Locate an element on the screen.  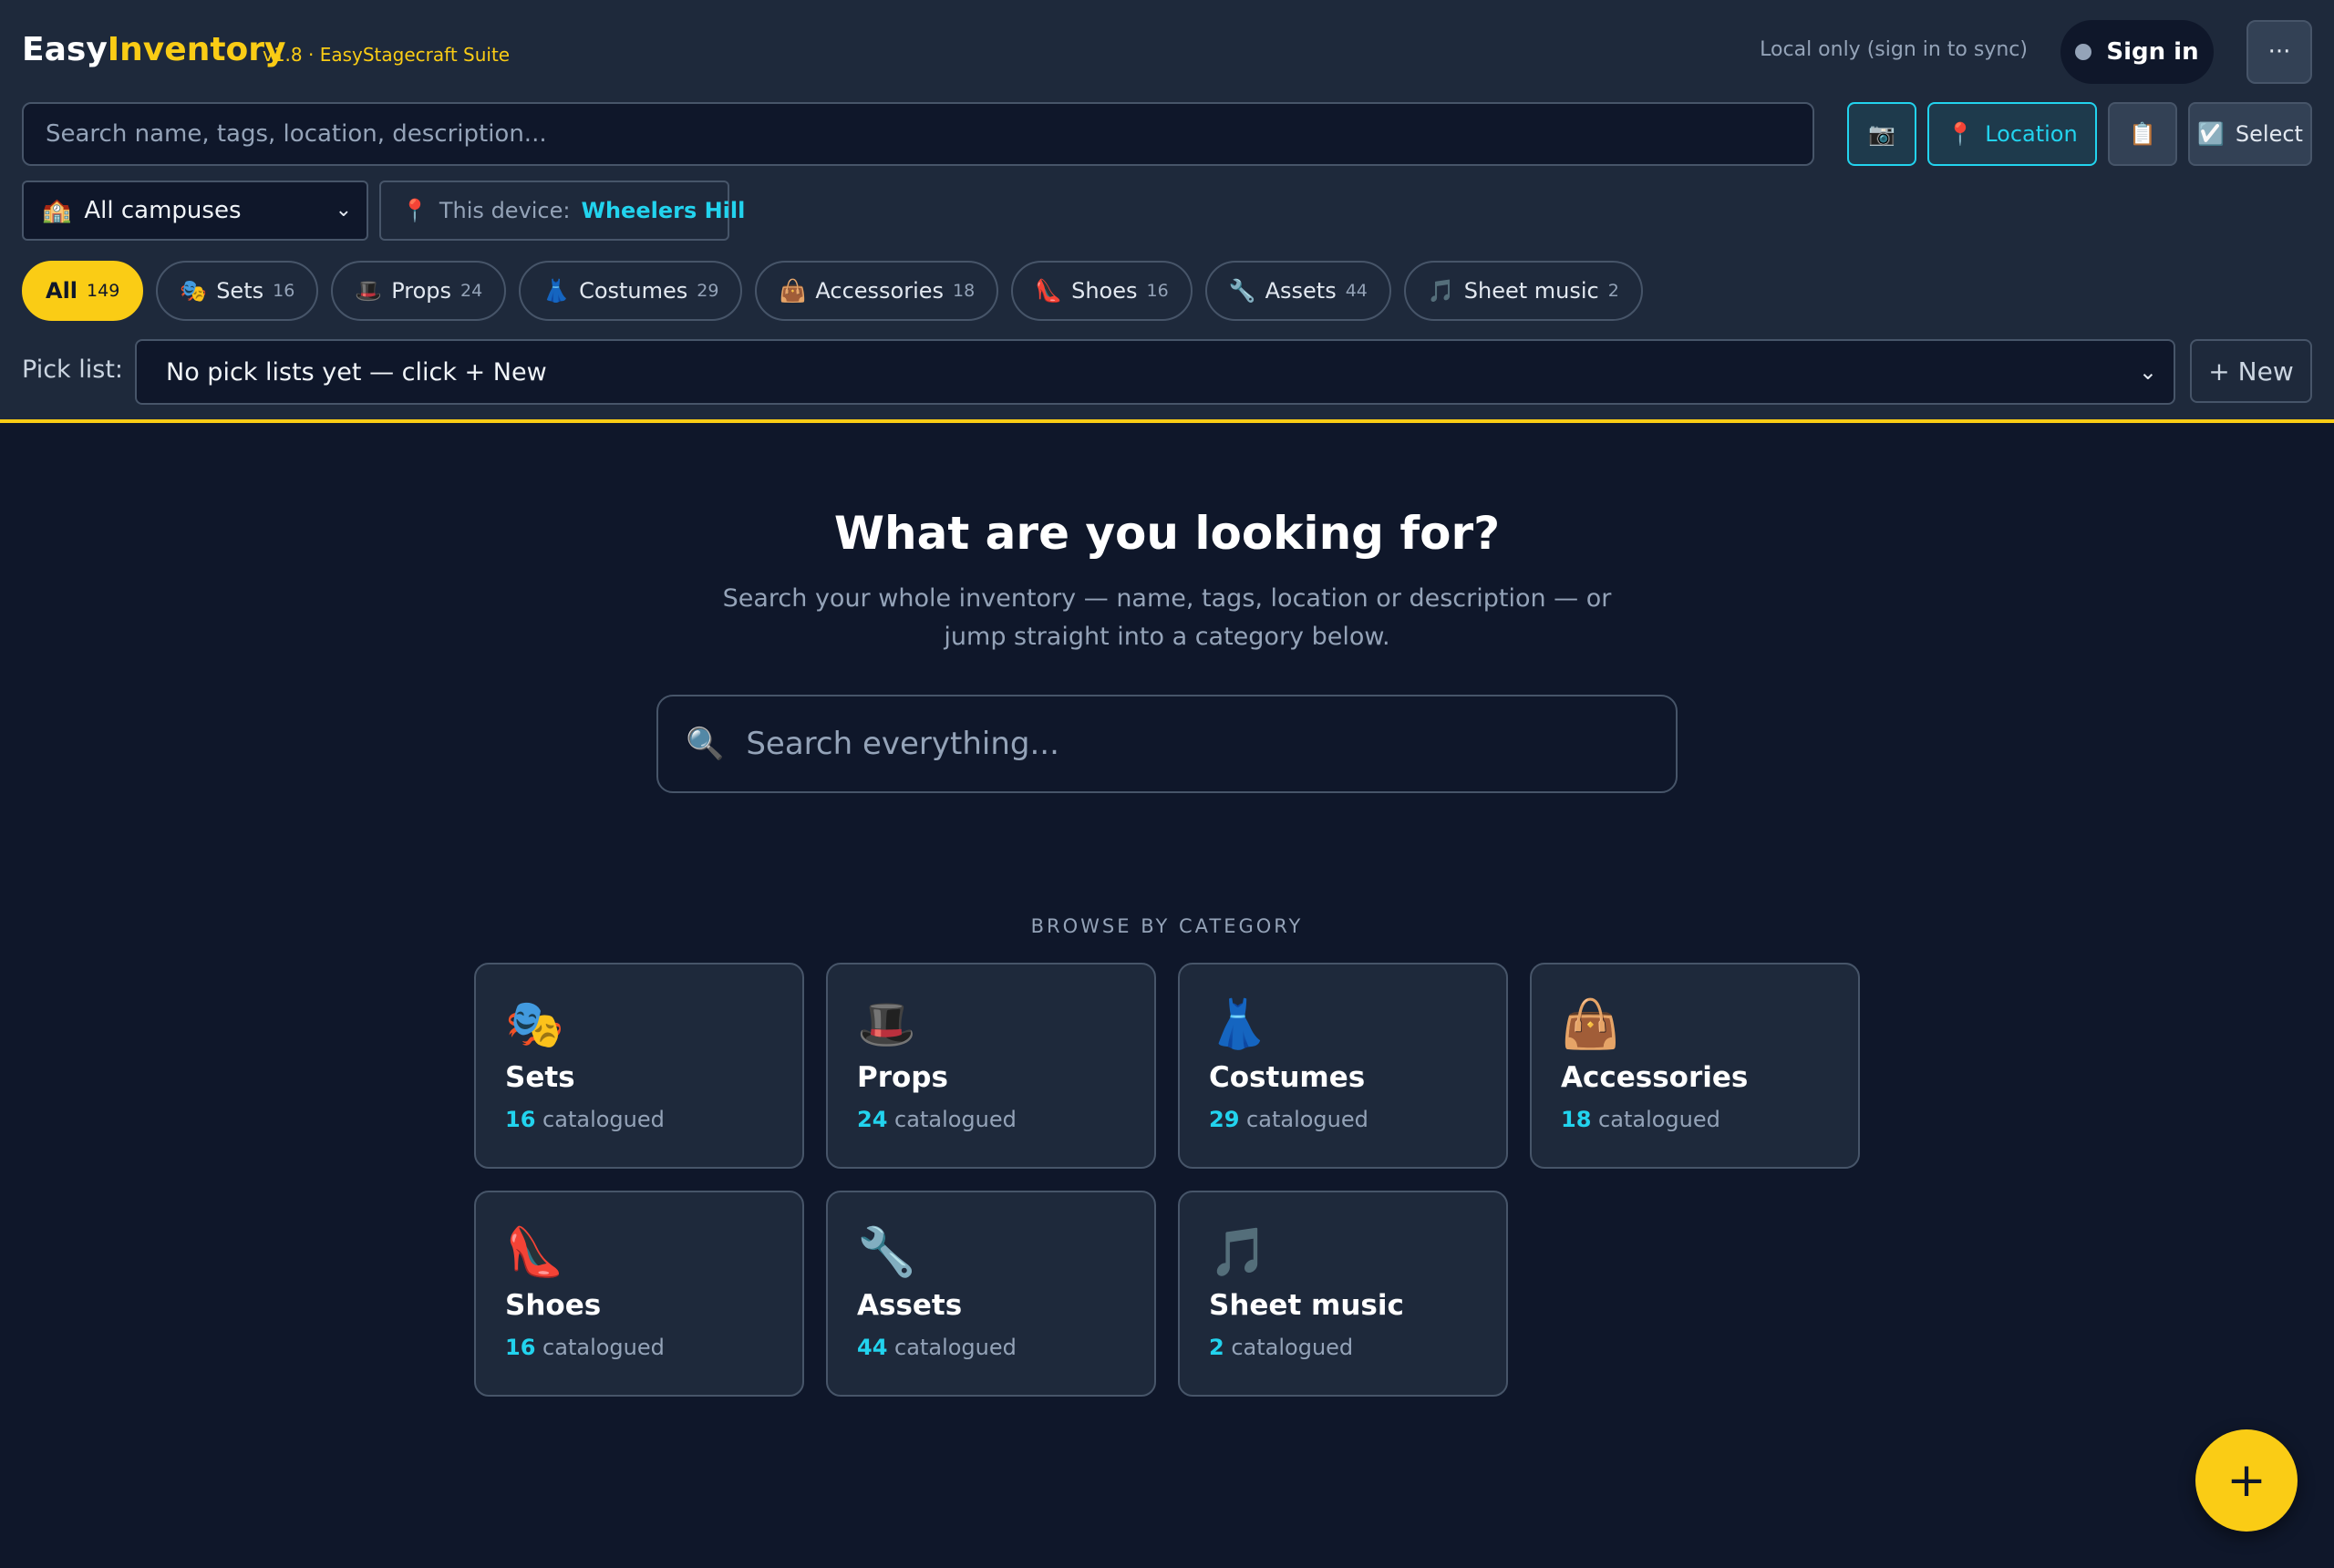
new-pick-list-button: + New is located at coordinates (2251, 371).